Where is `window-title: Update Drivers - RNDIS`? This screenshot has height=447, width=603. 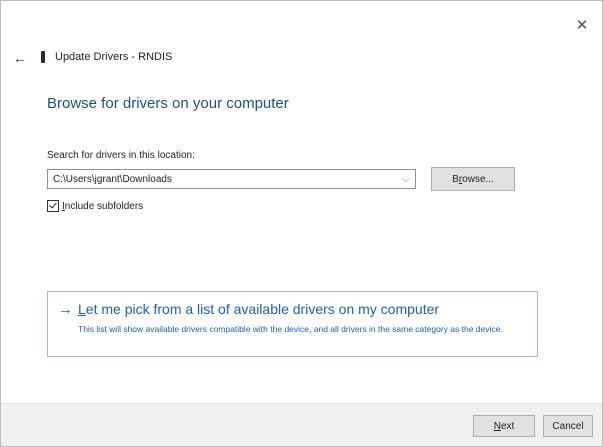 window-title: Update Drivers - RNDIS is located at coordinates (114, 57).